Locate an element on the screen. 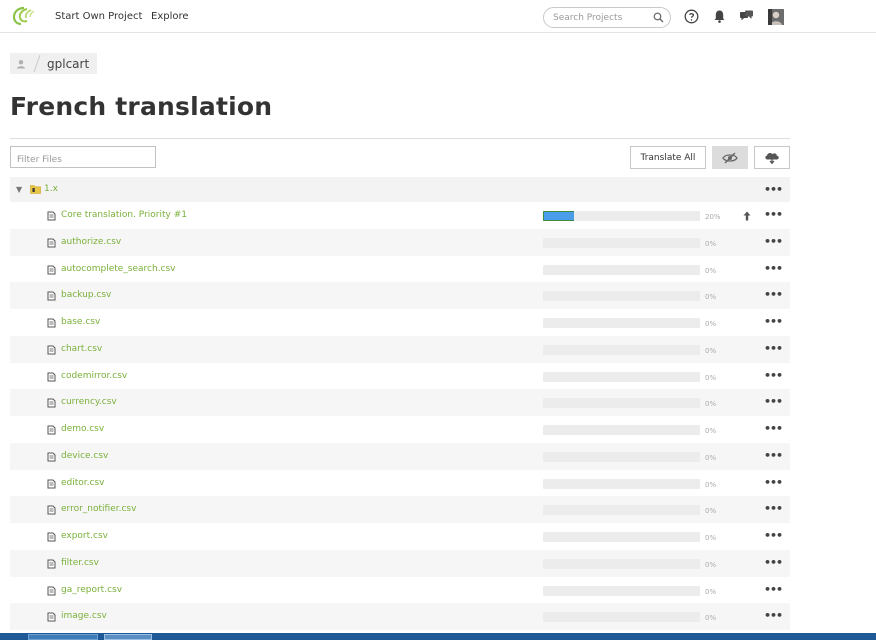  file-name-link: currency.csv is located at coordinates (89, 402).